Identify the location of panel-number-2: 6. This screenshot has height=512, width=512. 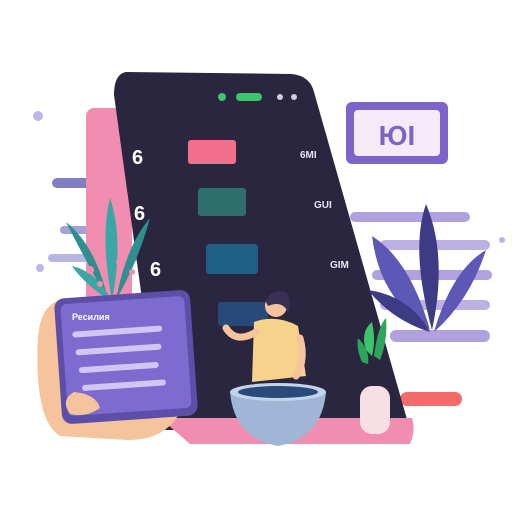
(139, 214).